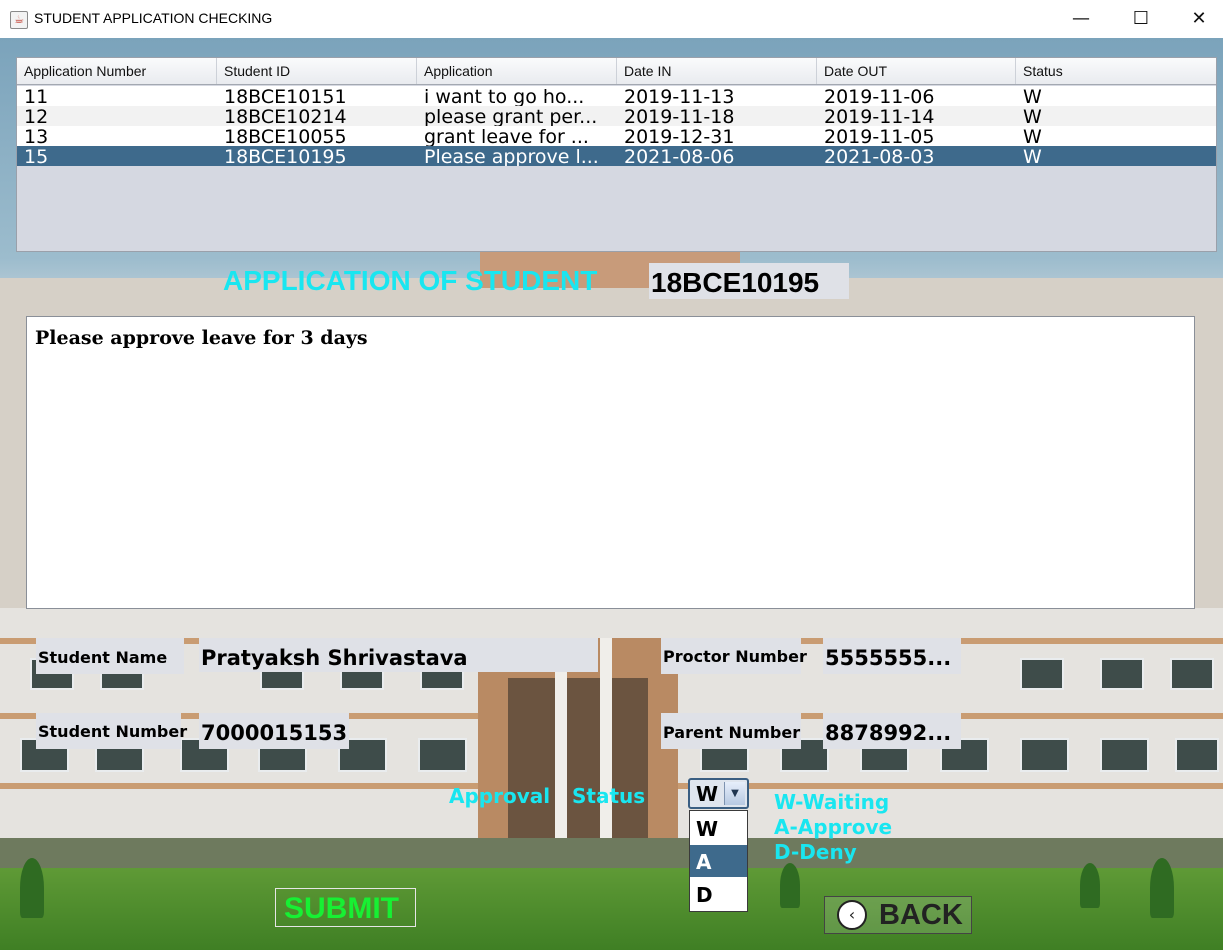 The image size is (1223, 950). Describe the element at coordinates (921, 915) in the screenshot. I see `back-button-label: BACK` at that location.